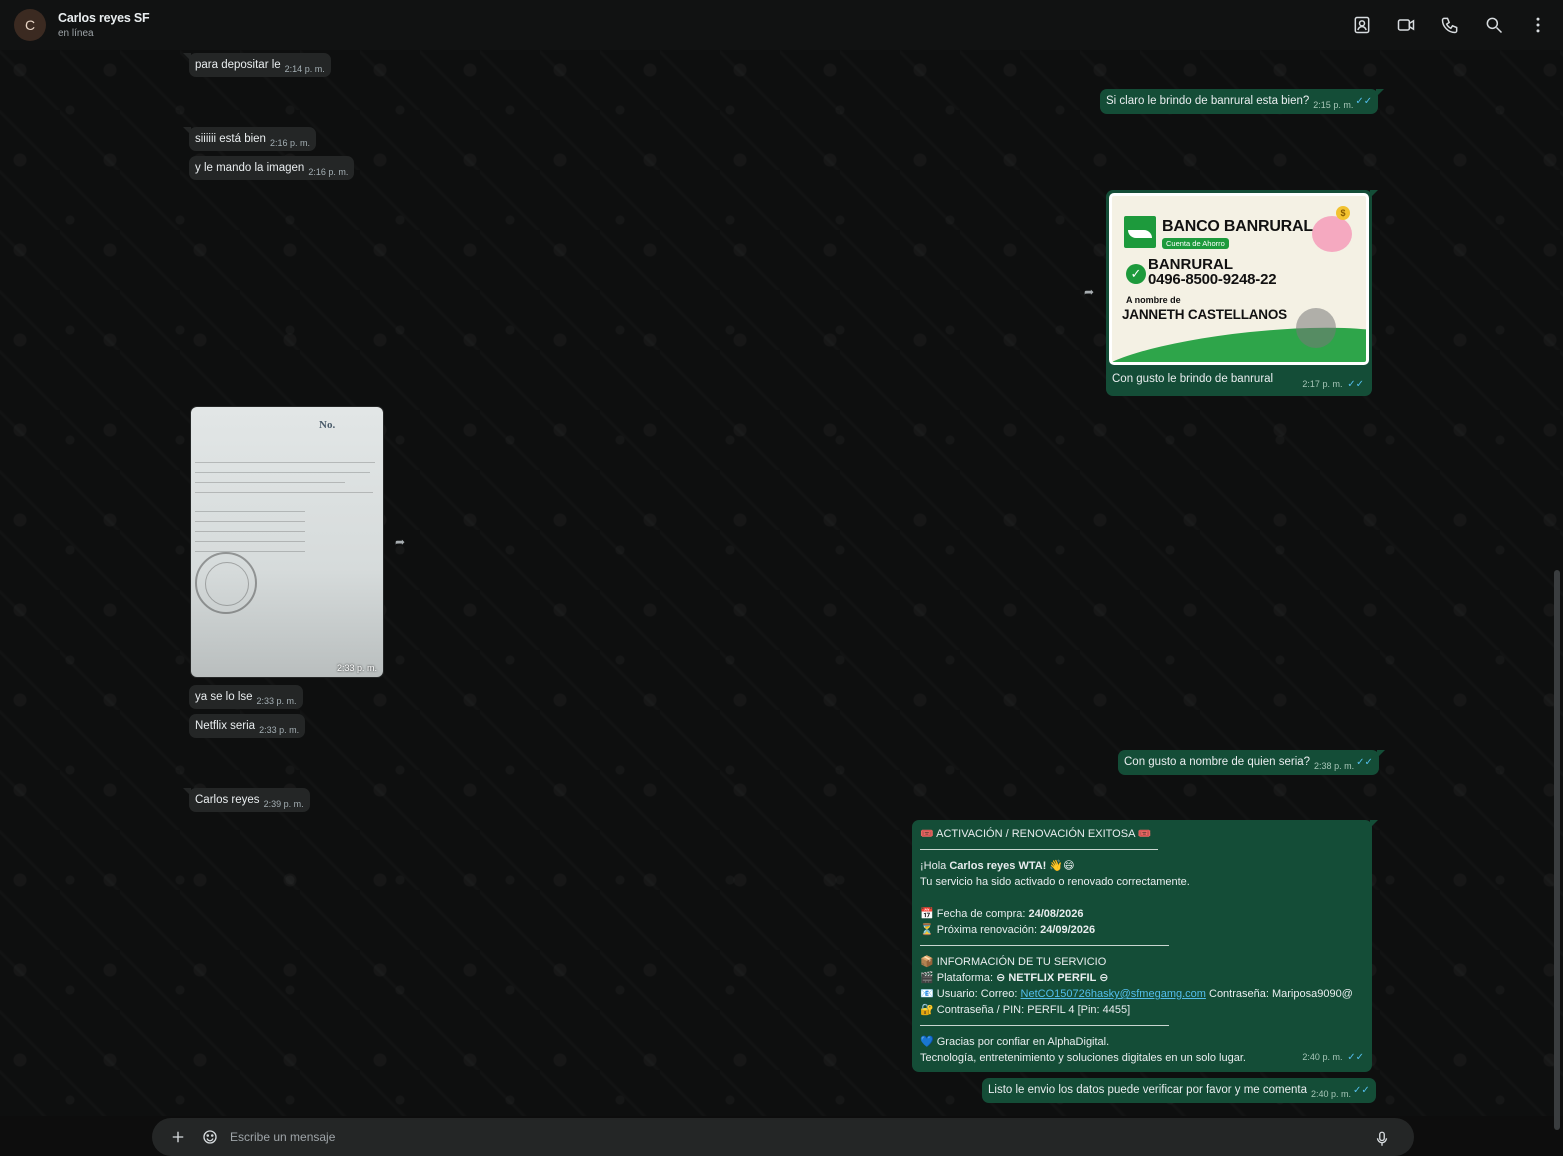  Describe the element at coordinates (1343, 213) in the screenshot. I see `coin-icon: $` at that location.